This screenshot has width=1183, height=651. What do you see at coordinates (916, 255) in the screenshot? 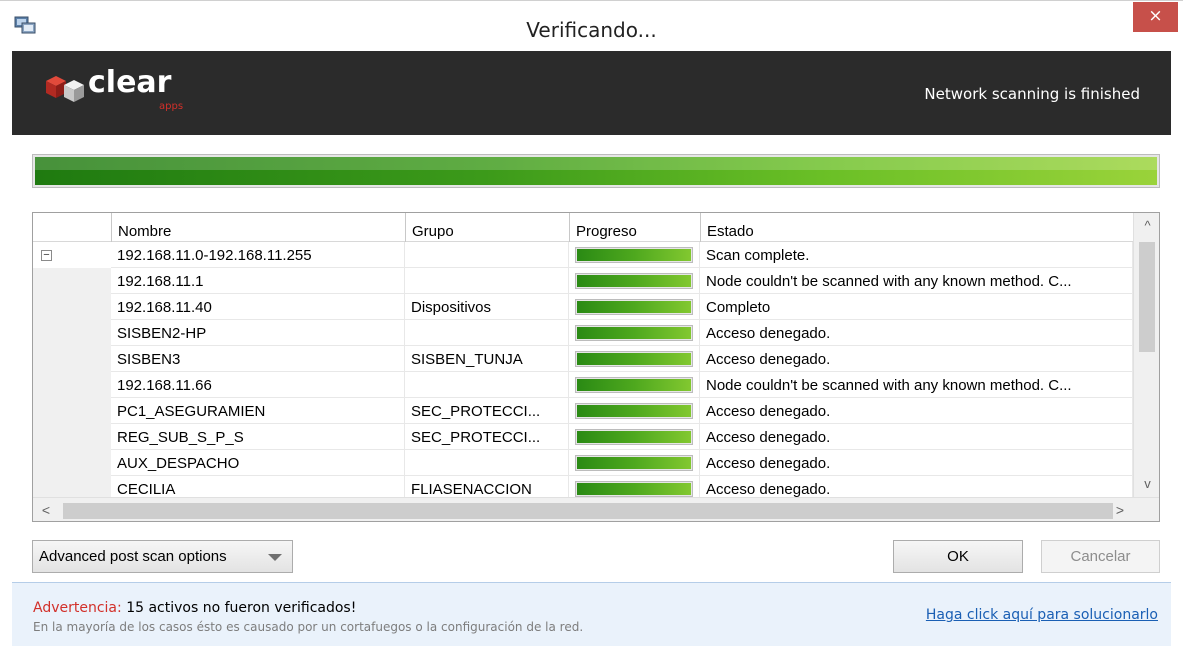
I see `cell-estado: Scan complete.` at bounding box center [916, 255].